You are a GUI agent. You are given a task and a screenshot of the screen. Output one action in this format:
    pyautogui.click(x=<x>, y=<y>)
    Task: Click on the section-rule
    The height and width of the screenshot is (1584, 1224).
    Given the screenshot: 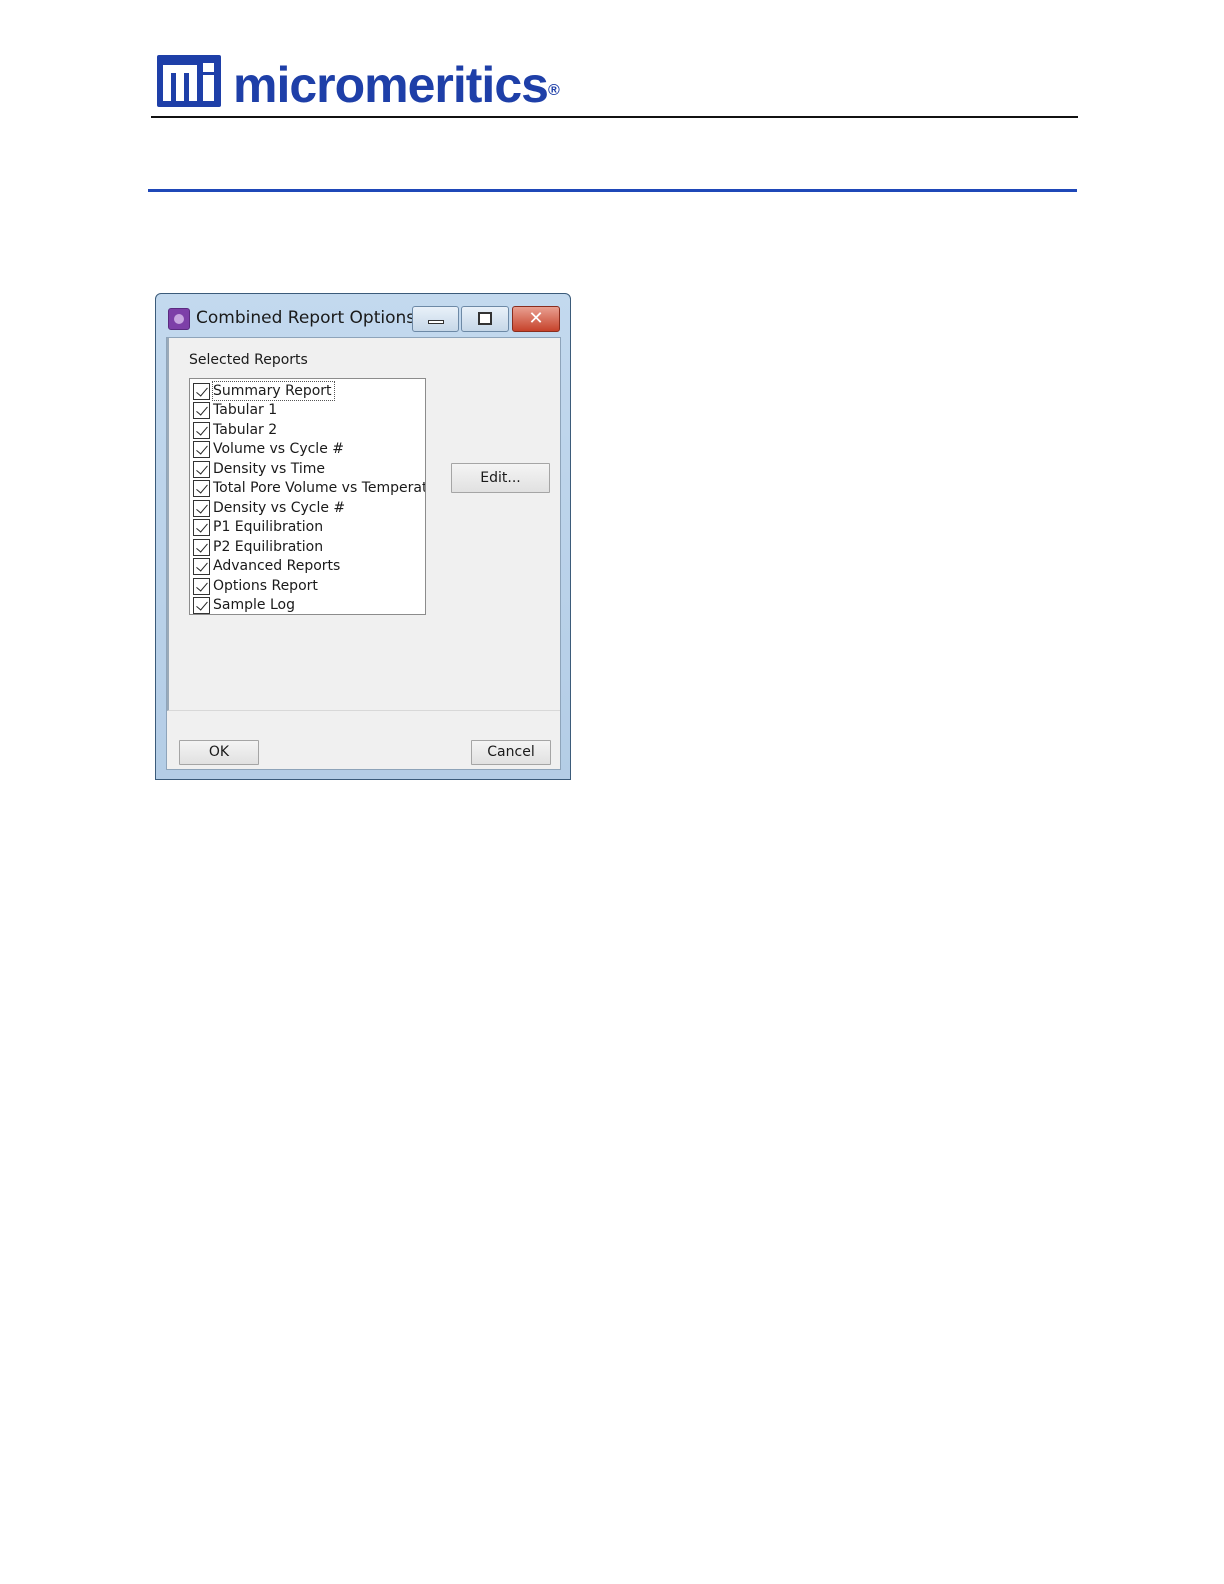 What is the action you would take?
    pyautogui.click(x=612, y=190)
    